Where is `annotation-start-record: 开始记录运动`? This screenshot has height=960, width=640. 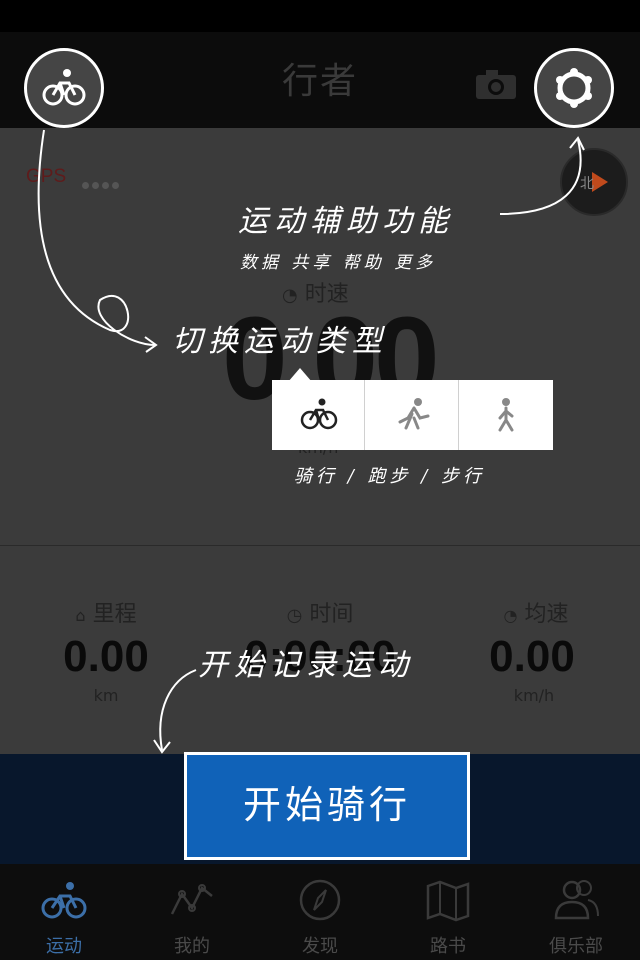 annotation-start-record: 开始记录运动 is located at coordinates (306, 665).